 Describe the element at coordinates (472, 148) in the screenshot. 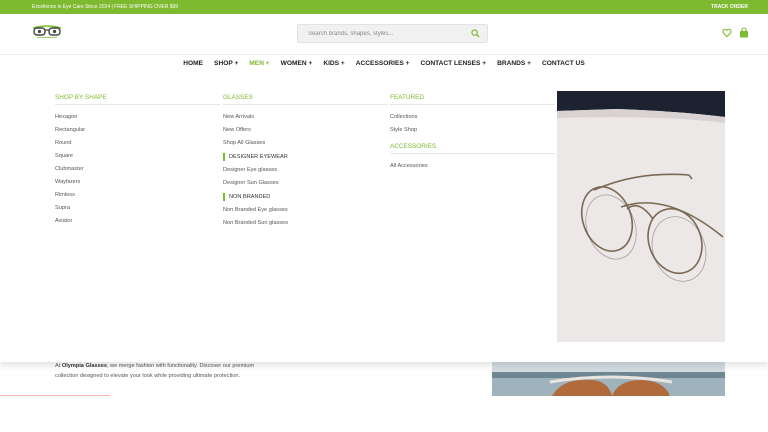

I see `column-heading-accessories: ACCESSORIES` at that location.